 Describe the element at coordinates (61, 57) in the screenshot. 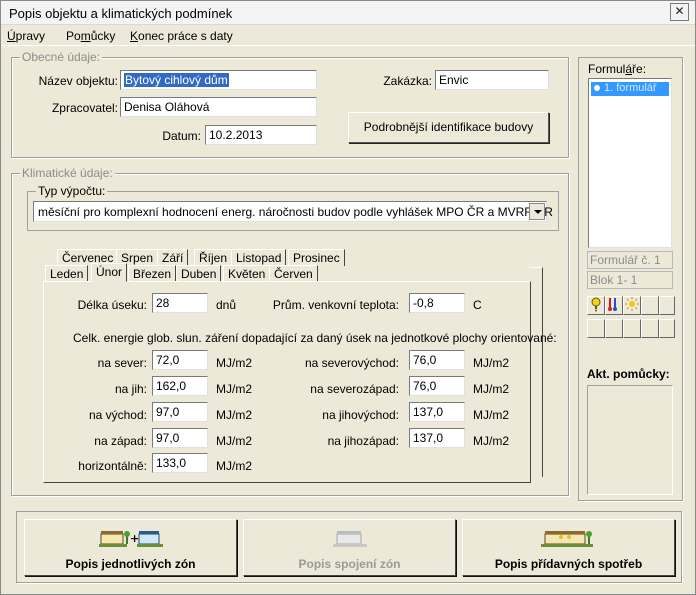

I see `general-info-label: Obecné údaje:` at that location.